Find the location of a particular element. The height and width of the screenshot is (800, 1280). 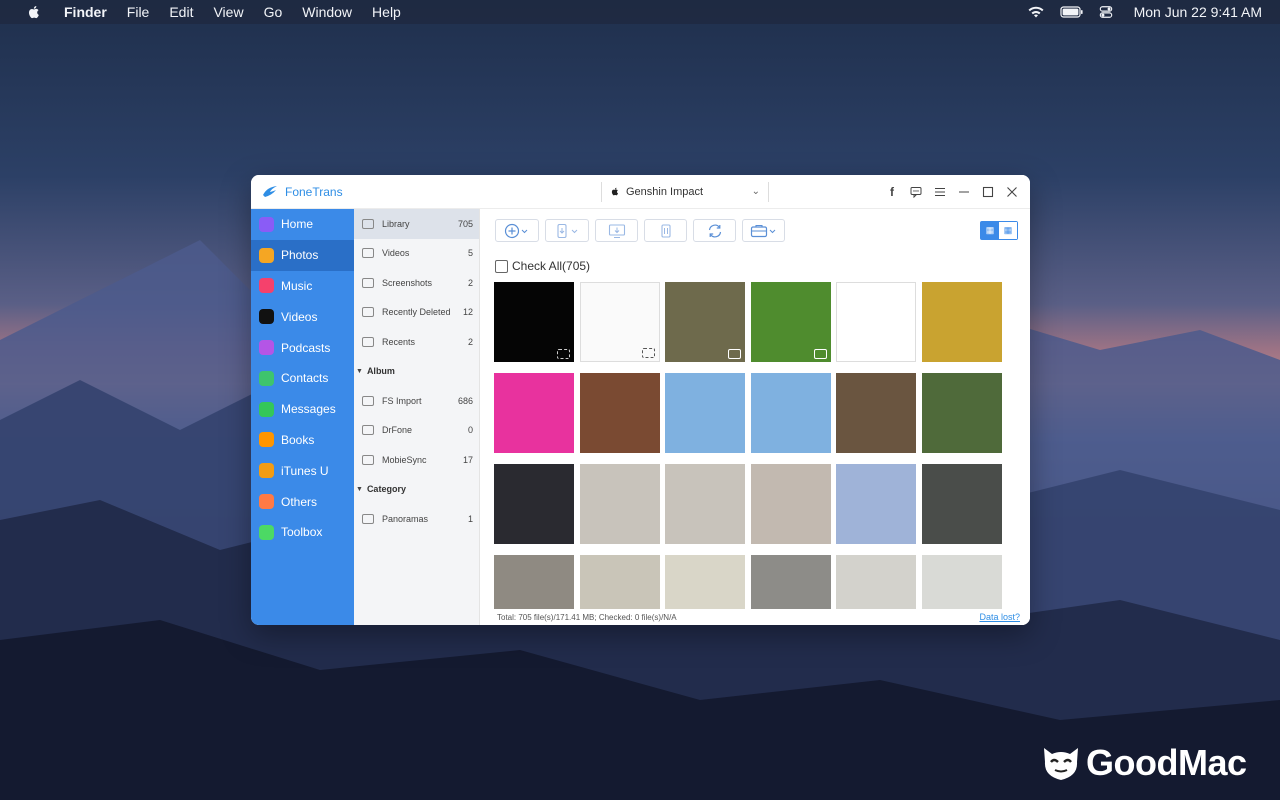

sidebar-item-music: Music is located at coordinates (302, 286).